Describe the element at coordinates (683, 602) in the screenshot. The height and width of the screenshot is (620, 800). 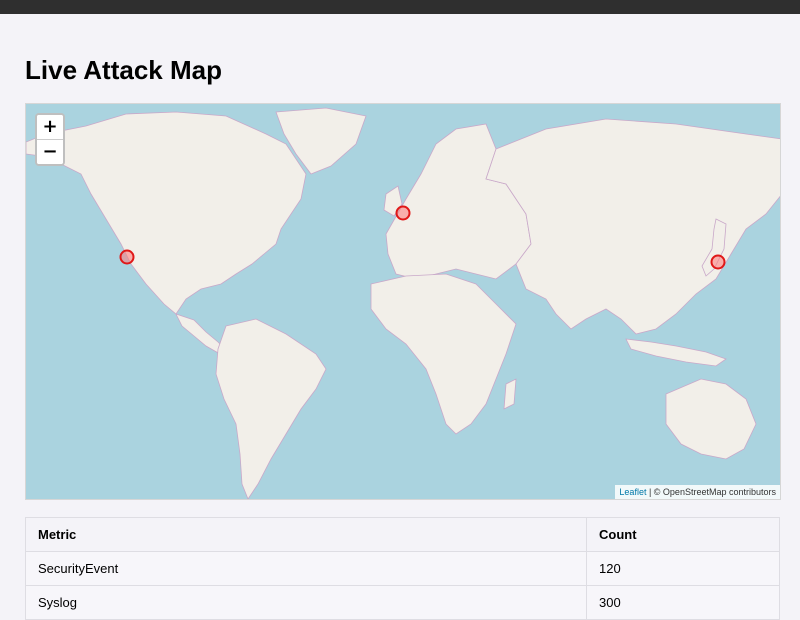
I see `count-cell: 300` at that location.